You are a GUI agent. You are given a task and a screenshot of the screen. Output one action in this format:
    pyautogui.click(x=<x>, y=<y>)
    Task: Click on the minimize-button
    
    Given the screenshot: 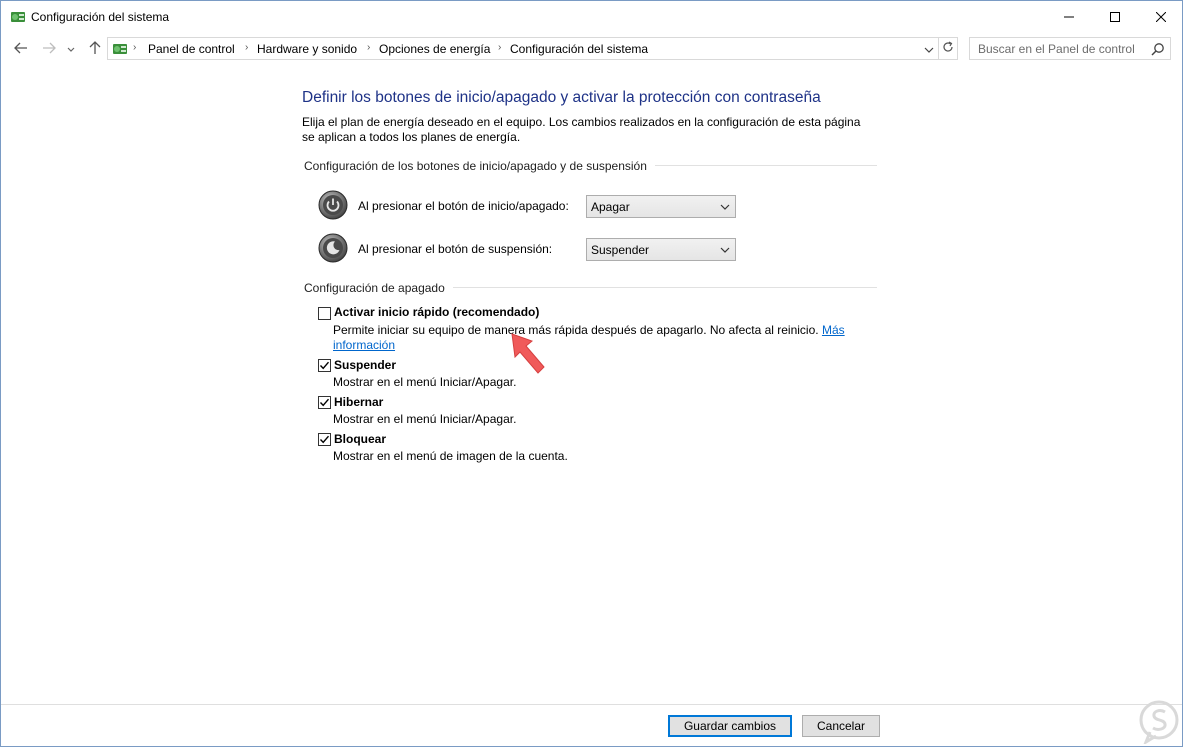 What is the action you would take?
    pyautogui.click(x=1069, y=16)
    